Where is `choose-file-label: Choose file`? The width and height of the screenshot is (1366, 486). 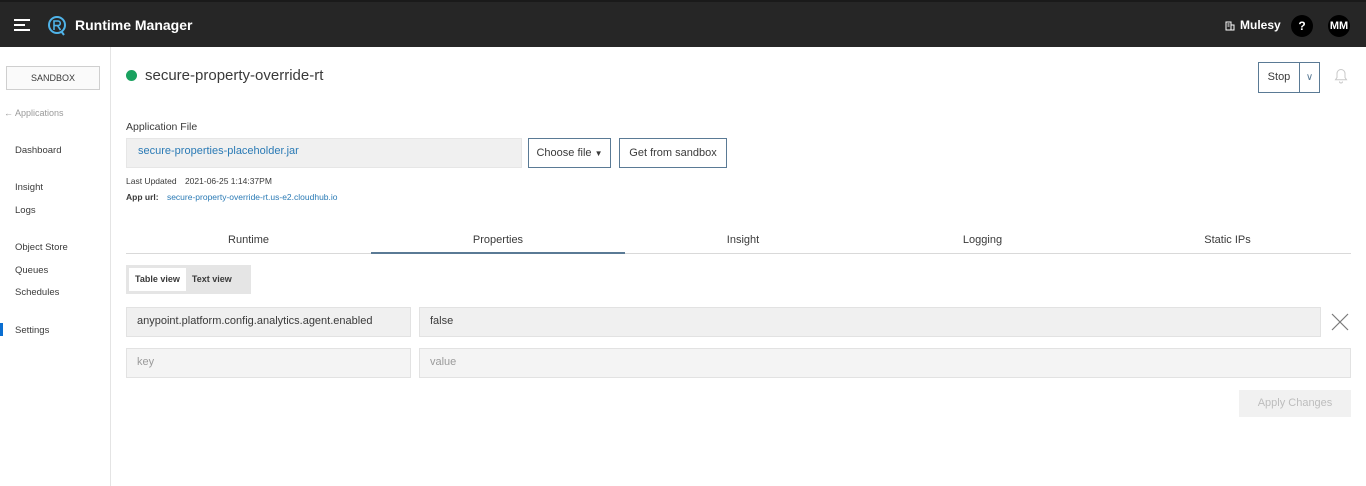
choose-file-label: Choose file is located at coordinates (564, 153).